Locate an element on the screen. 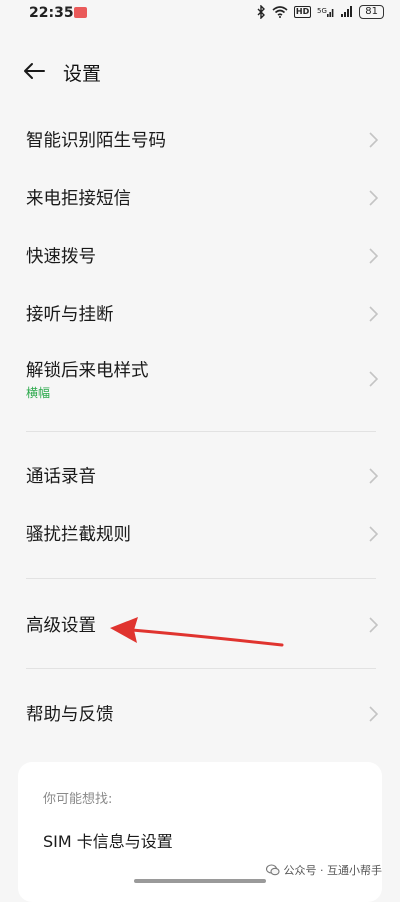 Image resolution: width=400 pixels, height=902 pixels. menu-item-help-feedback: 帮助与反馈 is located at coordinates (200, 714).